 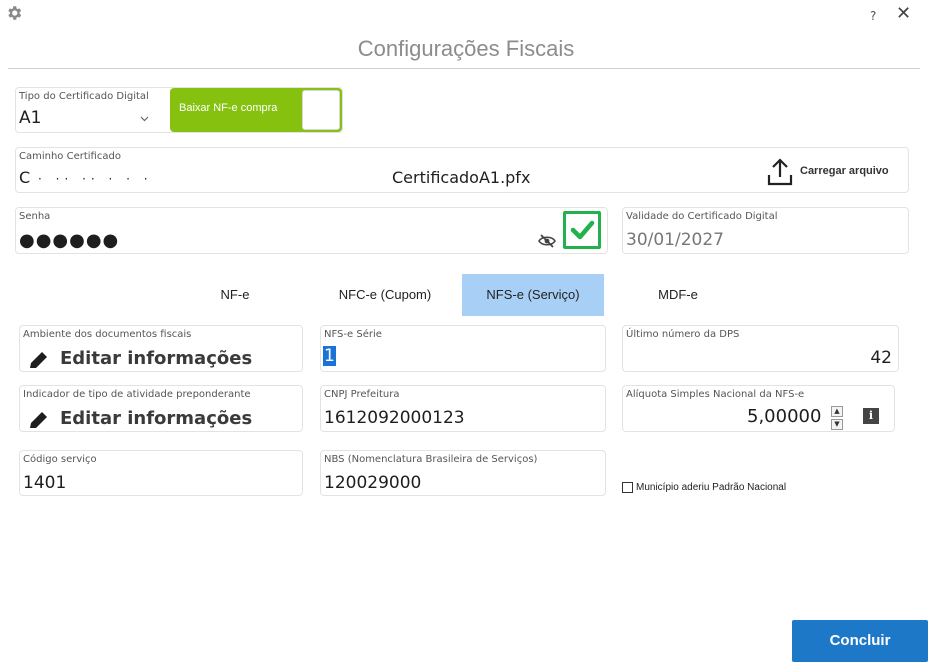 I want to click on check-icon, so click(x=582, y=230).